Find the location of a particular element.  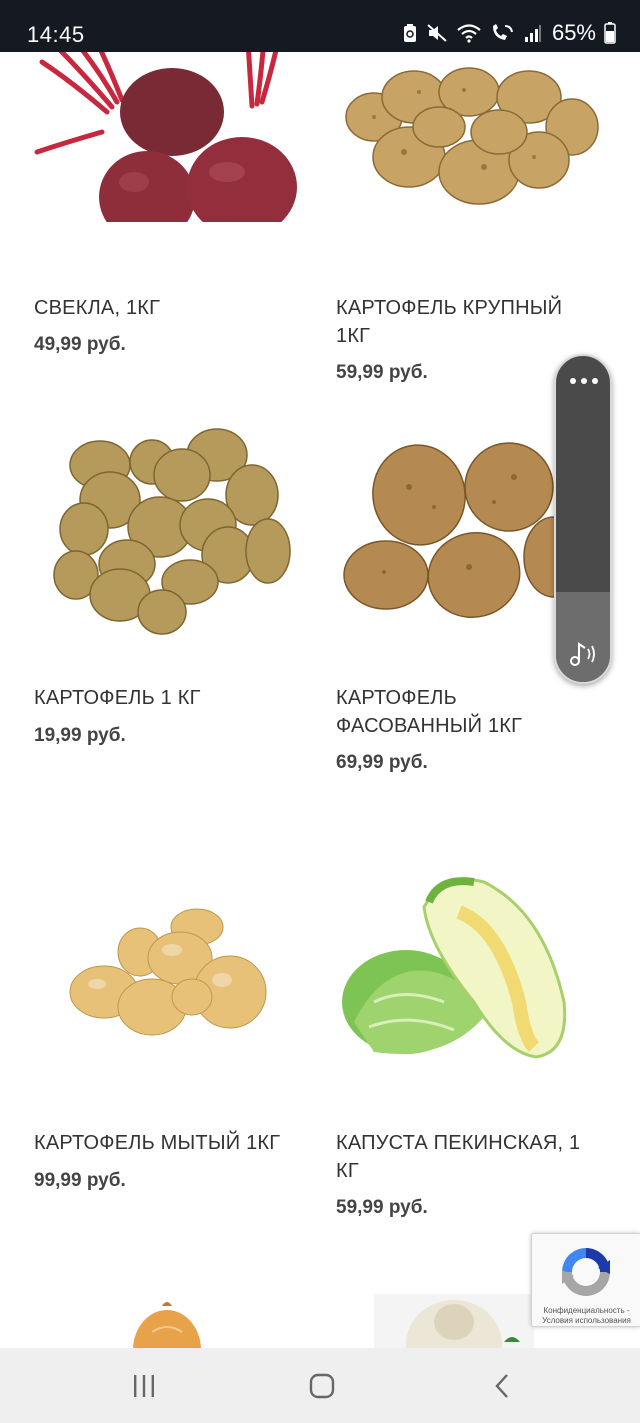

back-button is located at coordinates (502, 1386).